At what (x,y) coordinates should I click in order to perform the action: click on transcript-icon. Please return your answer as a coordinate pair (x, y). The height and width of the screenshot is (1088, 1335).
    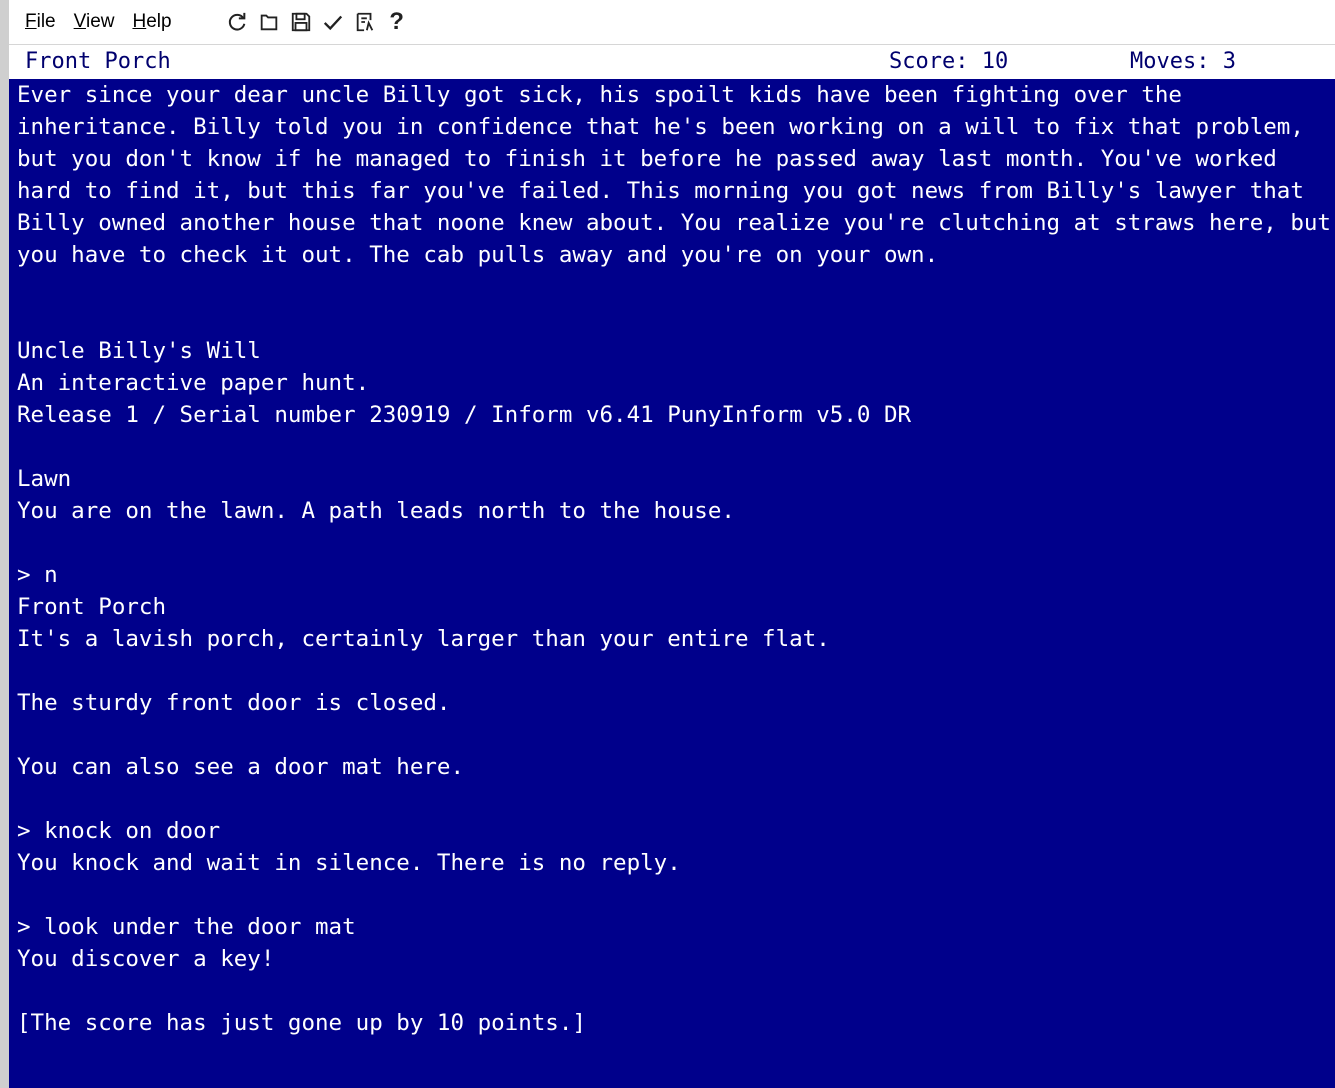
    Looking at the image, I should click on (365, 22).